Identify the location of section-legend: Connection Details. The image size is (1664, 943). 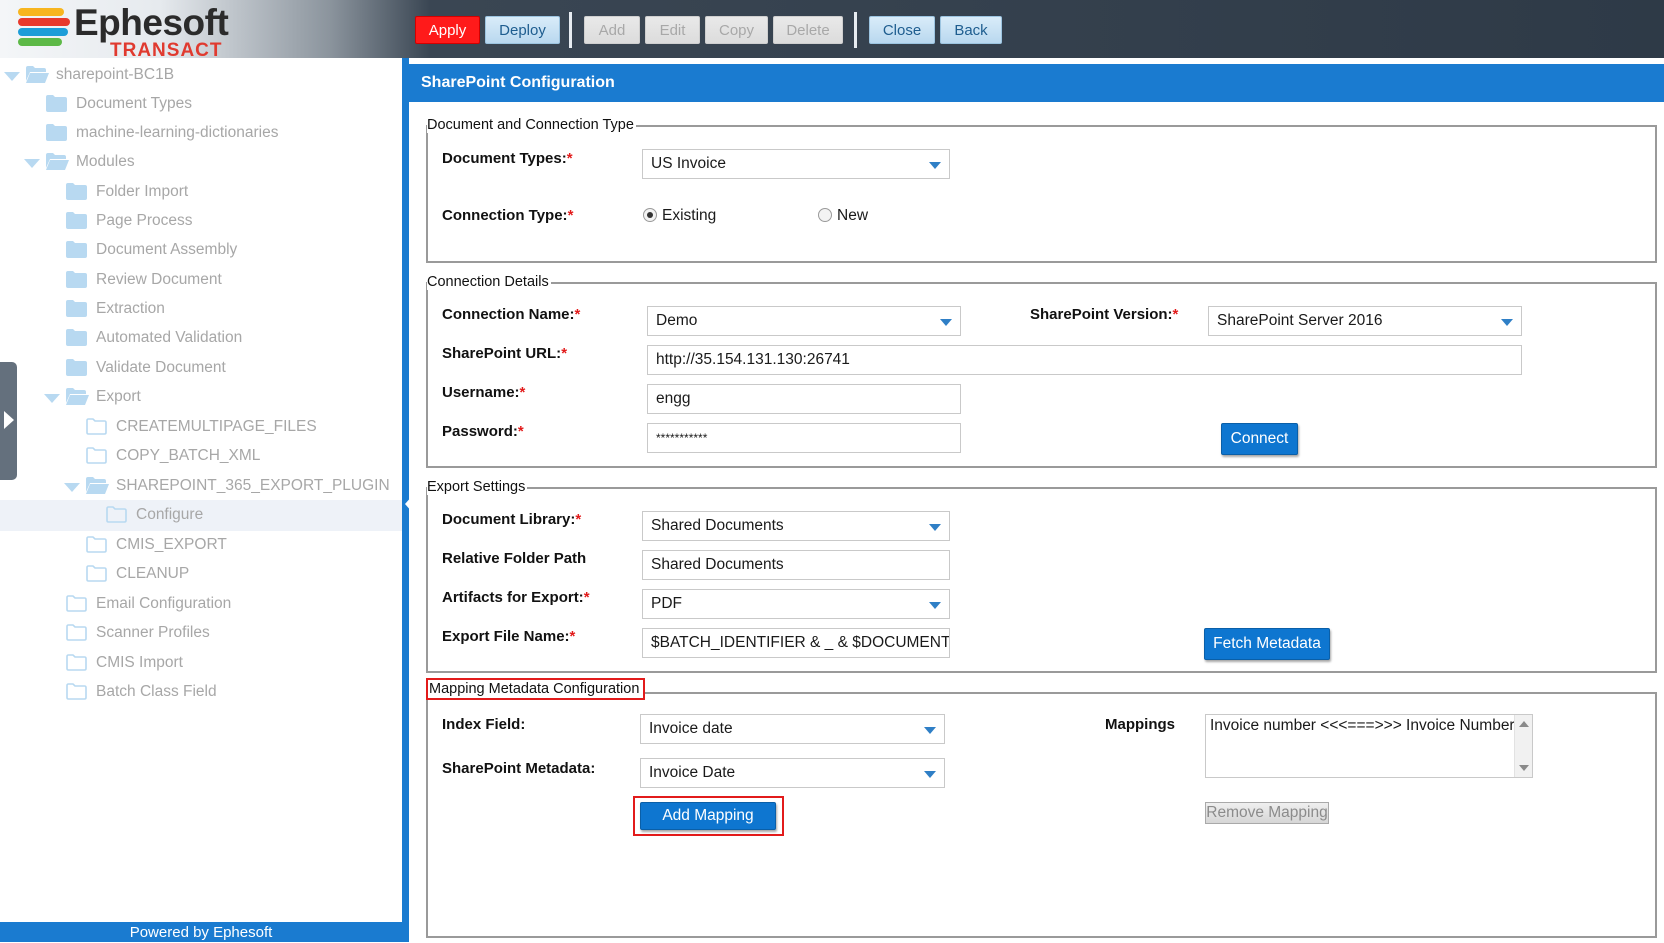
(489, 282).